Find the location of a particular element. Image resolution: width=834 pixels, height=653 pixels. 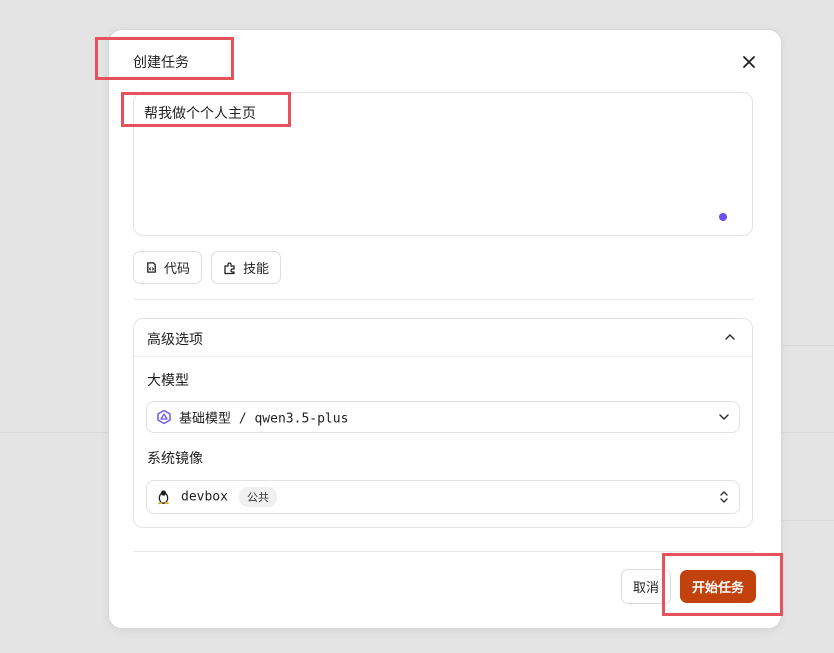

code-button: 代码 is located at coordinates (168, 267).